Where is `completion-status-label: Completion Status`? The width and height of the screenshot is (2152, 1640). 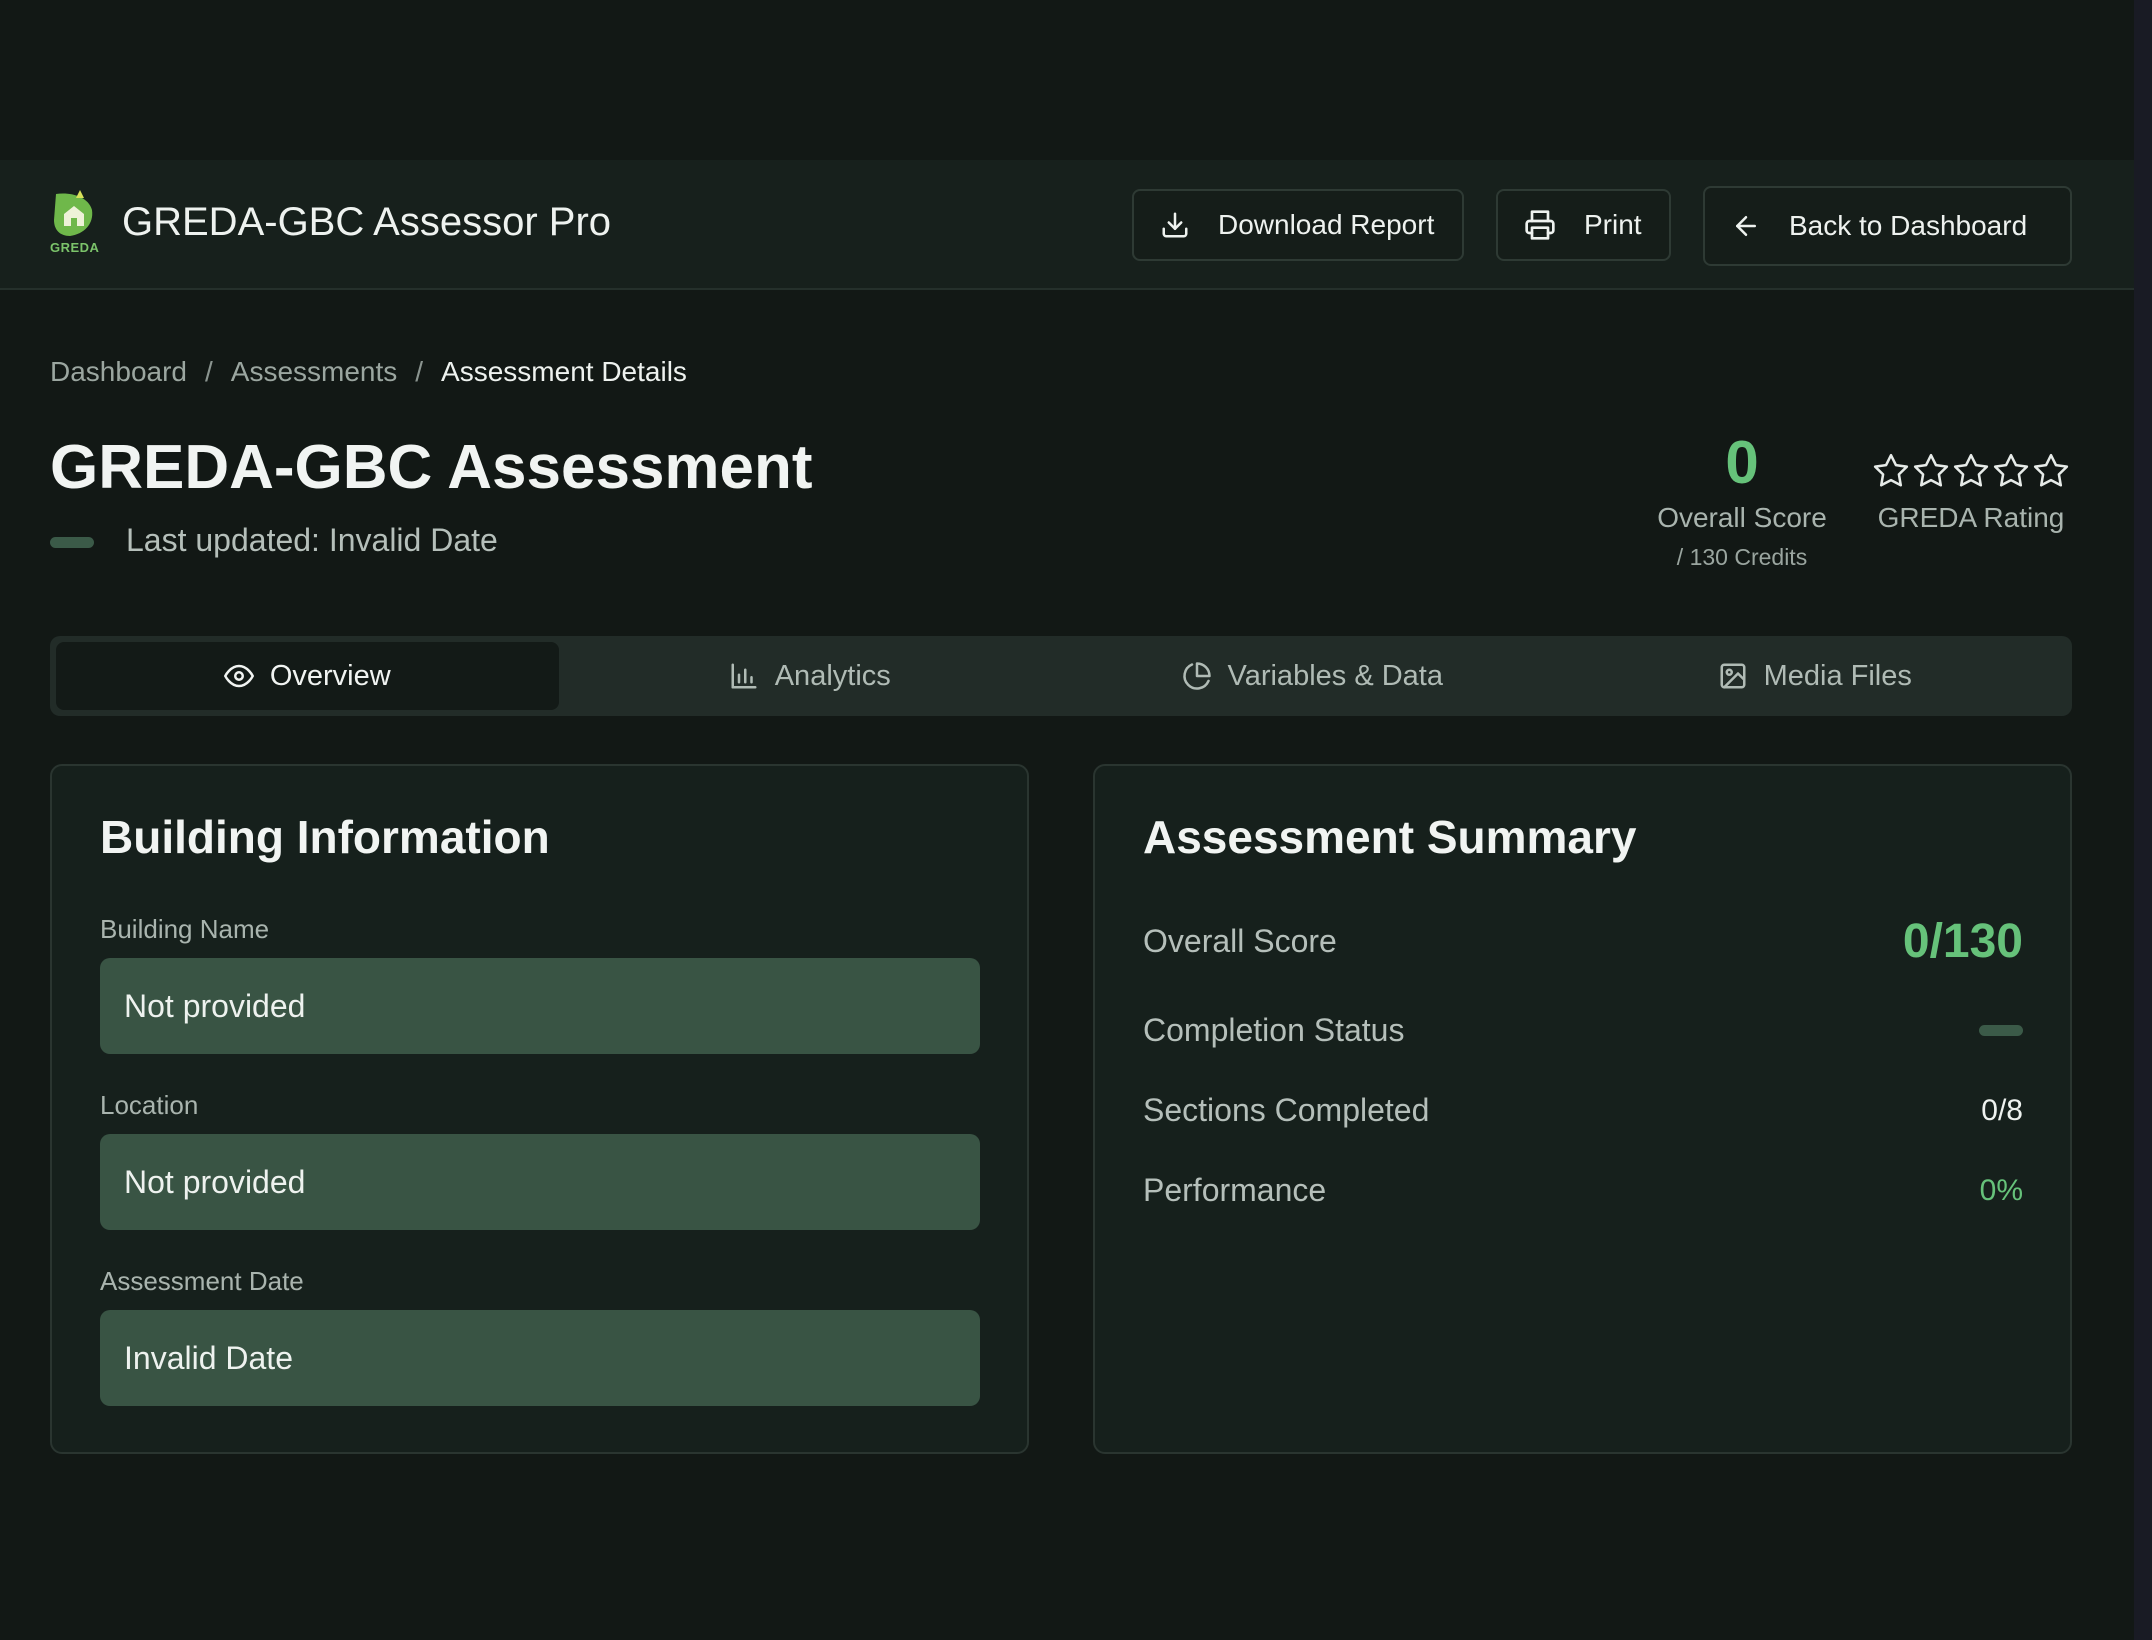 completion-status-label: Completion Status is located at coordinates (1274, 1030).